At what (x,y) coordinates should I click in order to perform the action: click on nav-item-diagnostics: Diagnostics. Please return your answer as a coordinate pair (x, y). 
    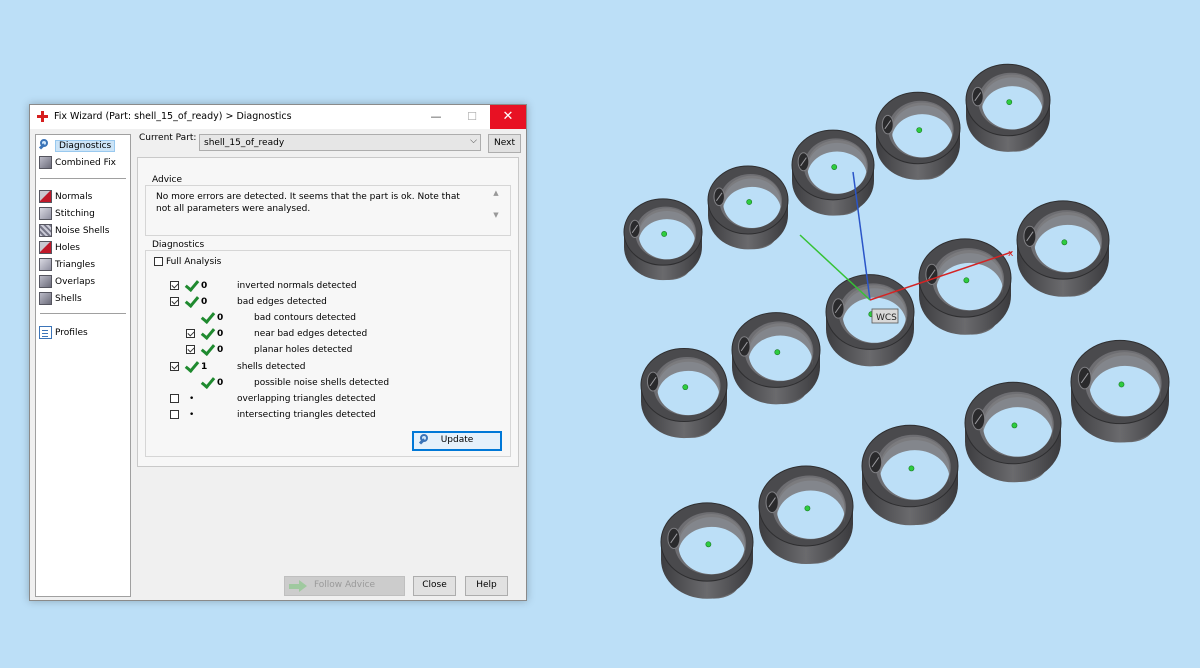
    Looking at the image, I should click on (77, 145).